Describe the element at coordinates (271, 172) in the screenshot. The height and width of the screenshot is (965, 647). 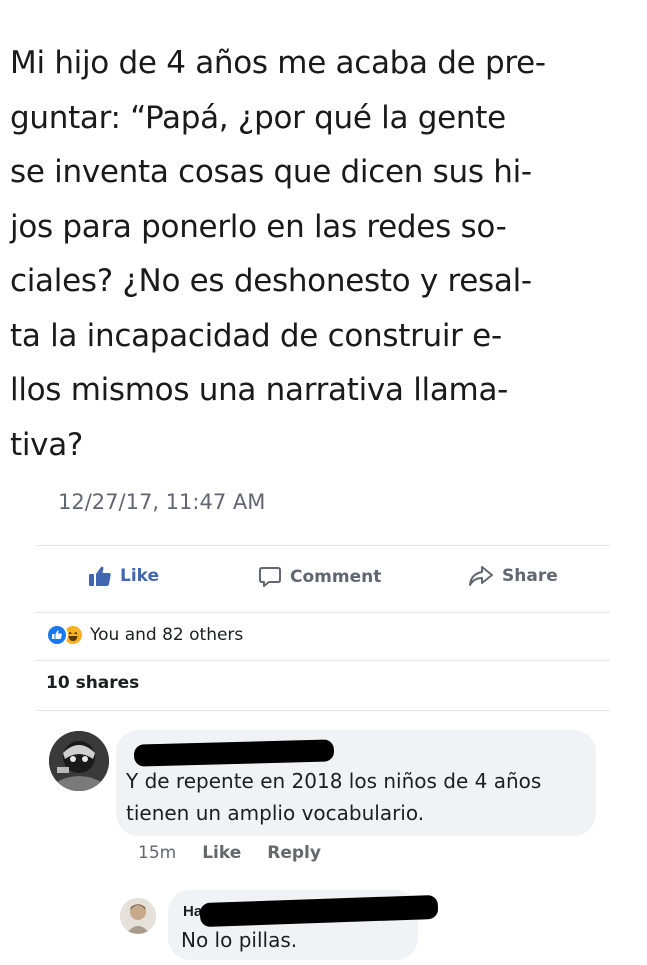
I see `post-line: se inventa cosas que dicen sus hi-` at that location.